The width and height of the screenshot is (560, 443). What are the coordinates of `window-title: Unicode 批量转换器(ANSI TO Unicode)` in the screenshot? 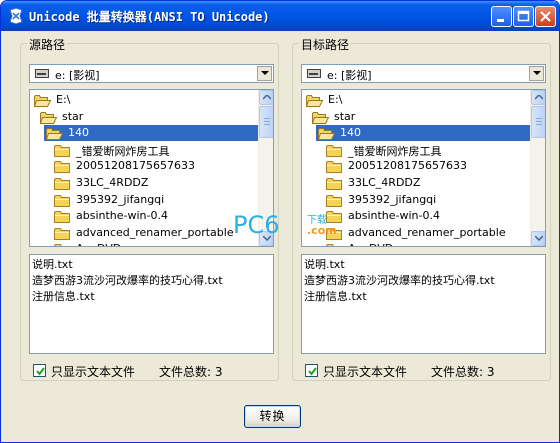 It's located at (149, 17).